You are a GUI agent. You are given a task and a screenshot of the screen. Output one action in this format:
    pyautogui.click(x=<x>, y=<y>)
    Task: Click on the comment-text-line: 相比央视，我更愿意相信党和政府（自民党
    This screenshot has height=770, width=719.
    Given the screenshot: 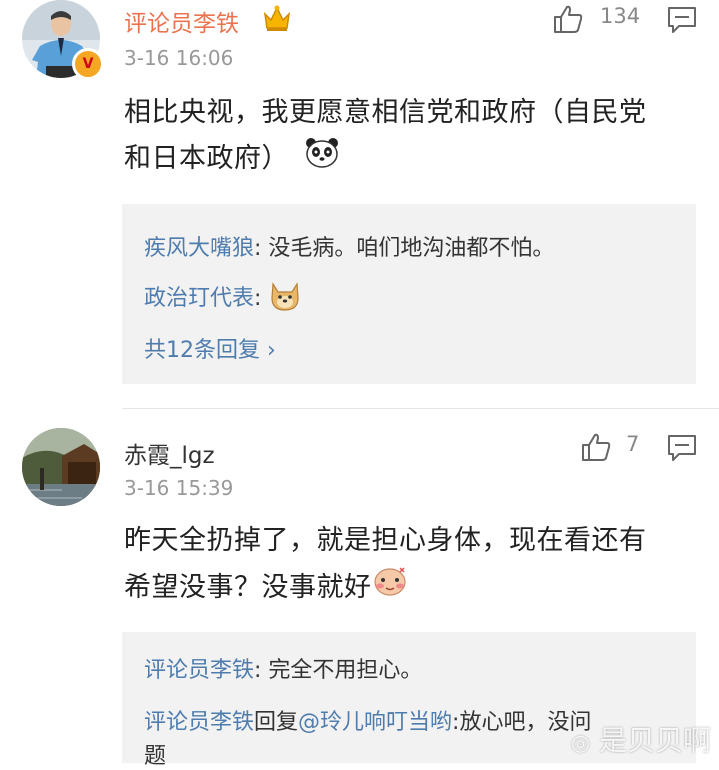 What is the action you would take?
    pyautogui.click(x=385, y=112)
    